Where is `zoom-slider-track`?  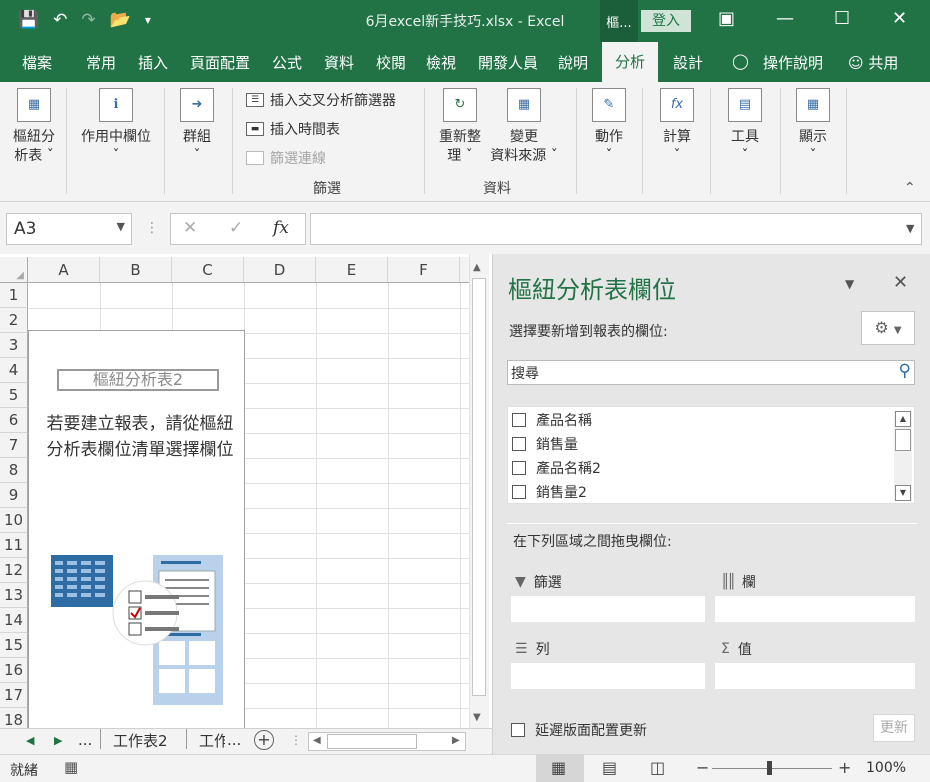
zoom-slider-track is located at coordinates (772, 768).